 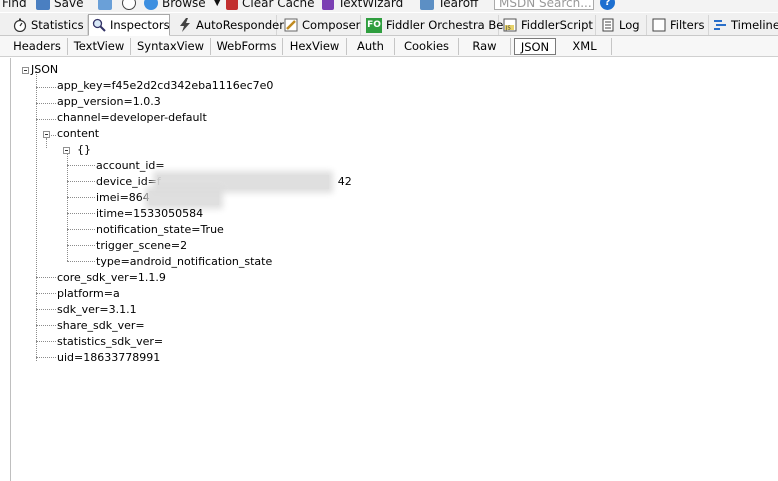 I want to click on magnifier-icon, so click(x=99, y=25).